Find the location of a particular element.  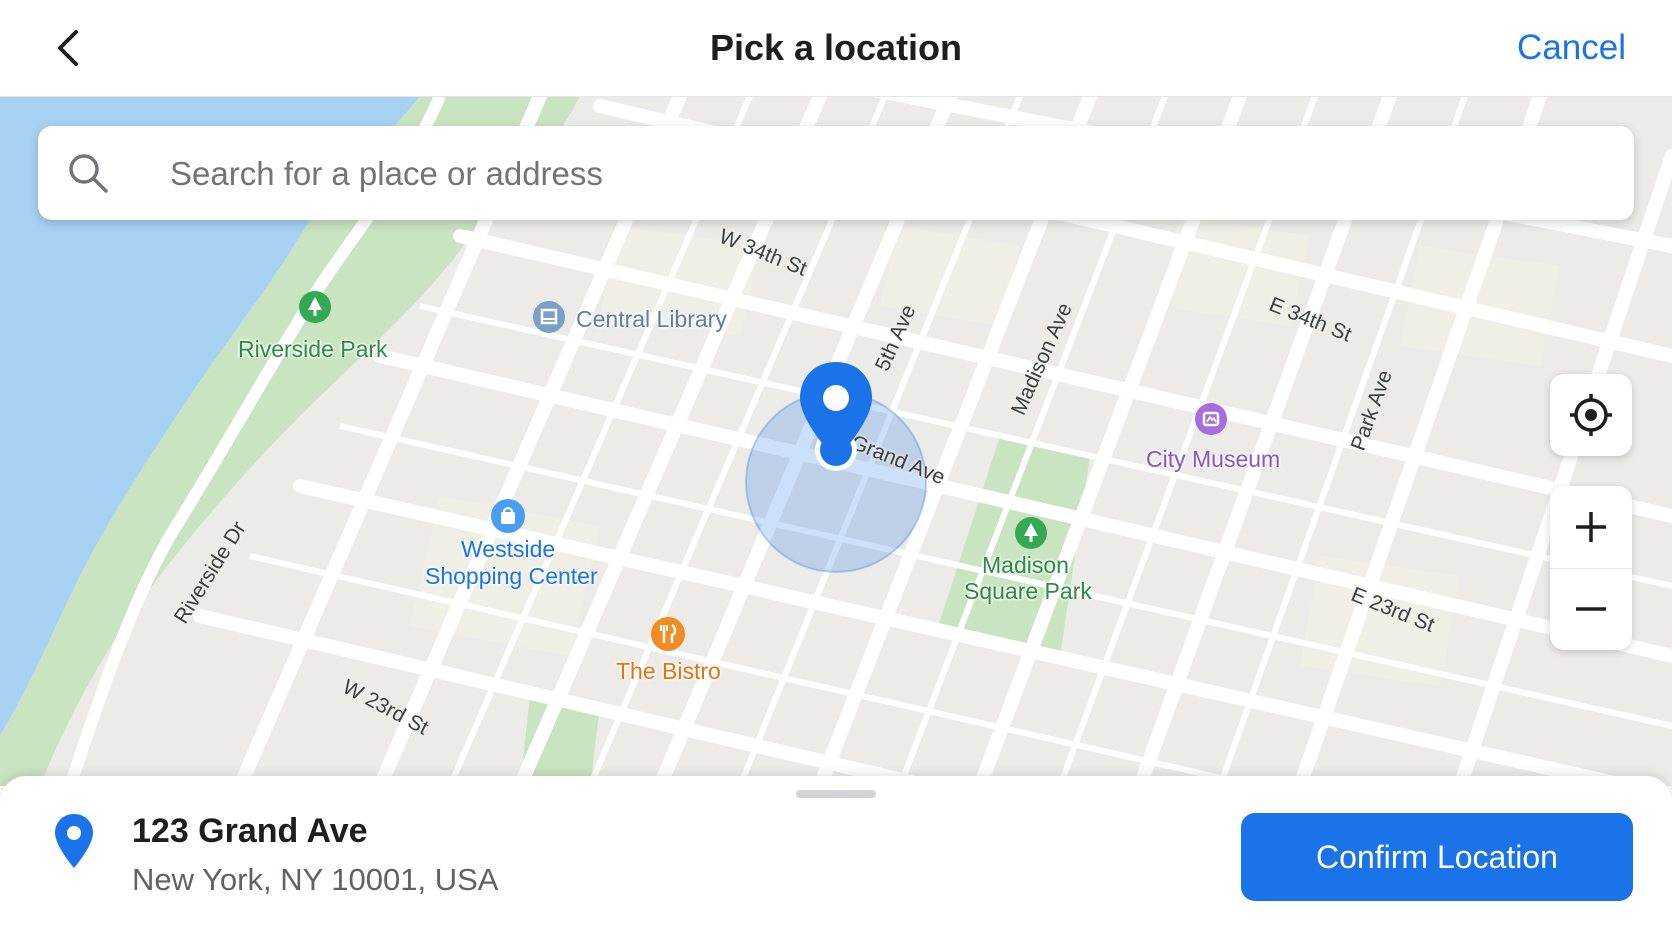

zoom-out-button is located at coordinates (1591, 609).